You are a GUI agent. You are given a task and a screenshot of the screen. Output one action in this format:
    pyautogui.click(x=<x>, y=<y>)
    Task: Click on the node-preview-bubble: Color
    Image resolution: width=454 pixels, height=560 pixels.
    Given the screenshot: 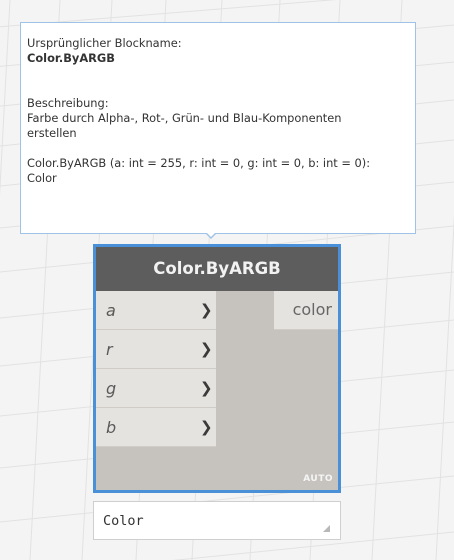 What is the action you would take?
    pyautogui.click(x=217, y=520)
    